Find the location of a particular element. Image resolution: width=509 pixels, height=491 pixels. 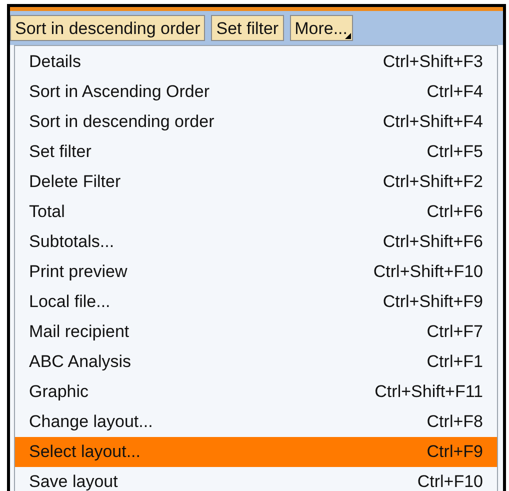

menu-item: Total Ctrl+F6 is located at coordinates (256, 212).